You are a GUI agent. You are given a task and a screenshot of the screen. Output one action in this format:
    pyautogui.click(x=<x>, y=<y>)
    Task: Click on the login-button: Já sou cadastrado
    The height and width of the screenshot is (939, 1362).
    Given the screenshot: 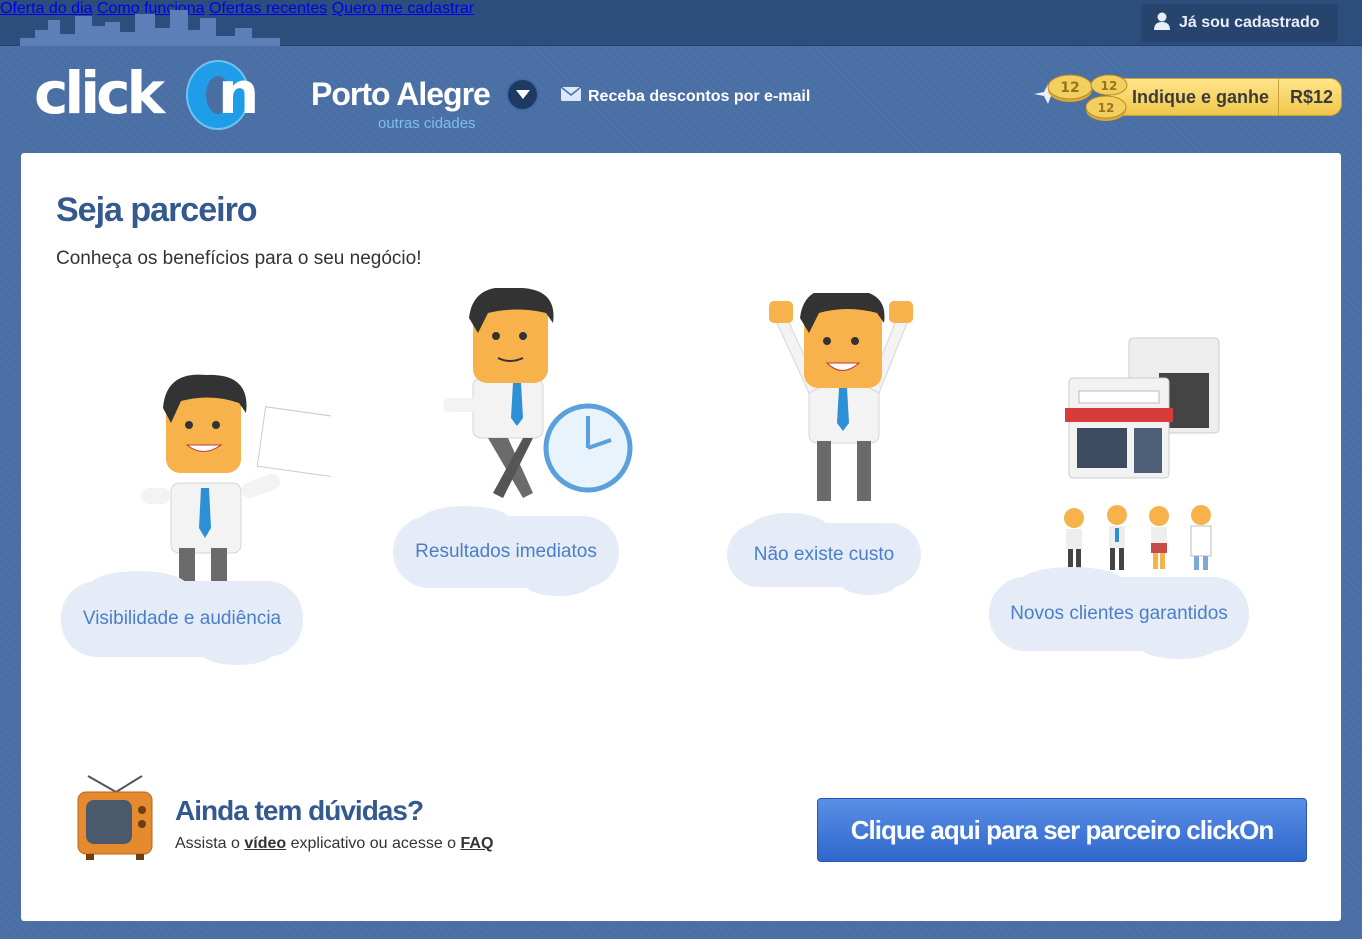 What is the action you would take?
    pyautogui.click(x=1239, y=23)
    